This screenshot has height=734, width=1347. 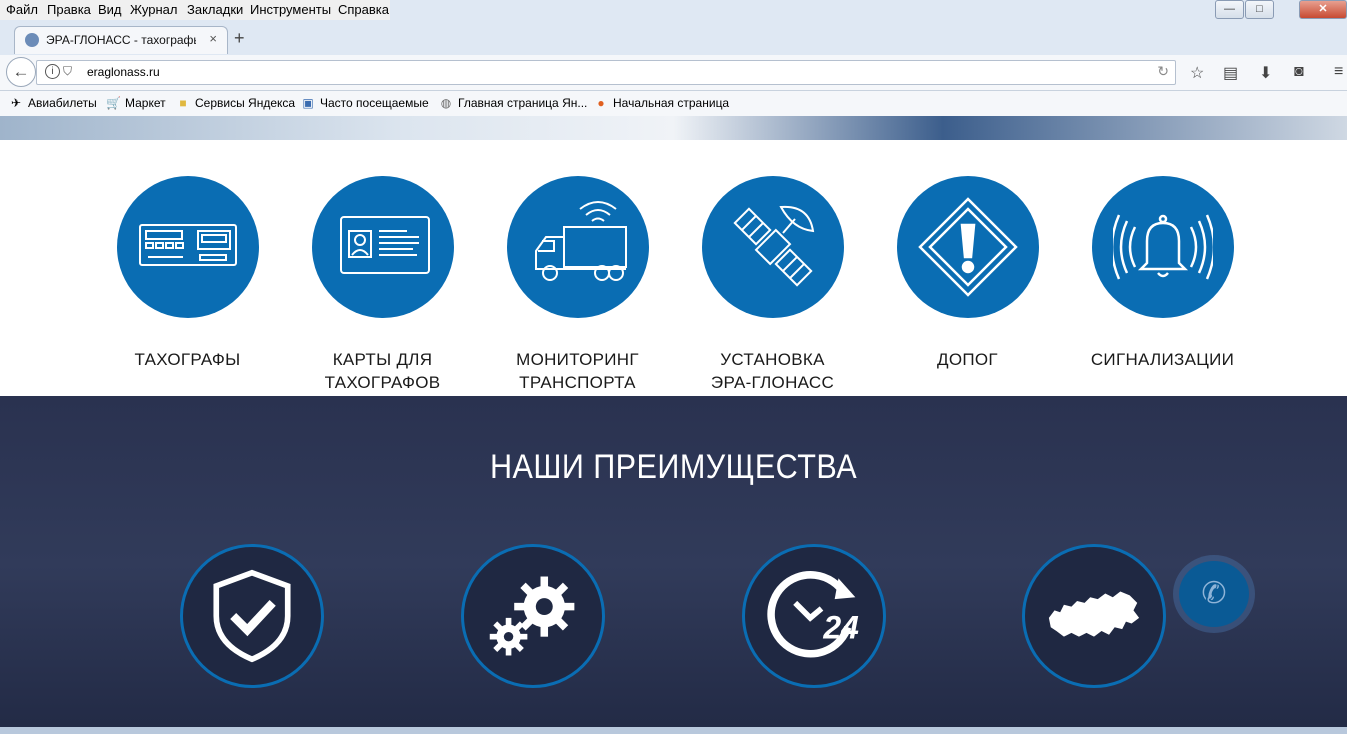 What do you see at coordinates (364, 103) in the screenshot?
I see `bookmark-most-visited: ▣ Часто посещаемые` at bounding box center [364, 103].